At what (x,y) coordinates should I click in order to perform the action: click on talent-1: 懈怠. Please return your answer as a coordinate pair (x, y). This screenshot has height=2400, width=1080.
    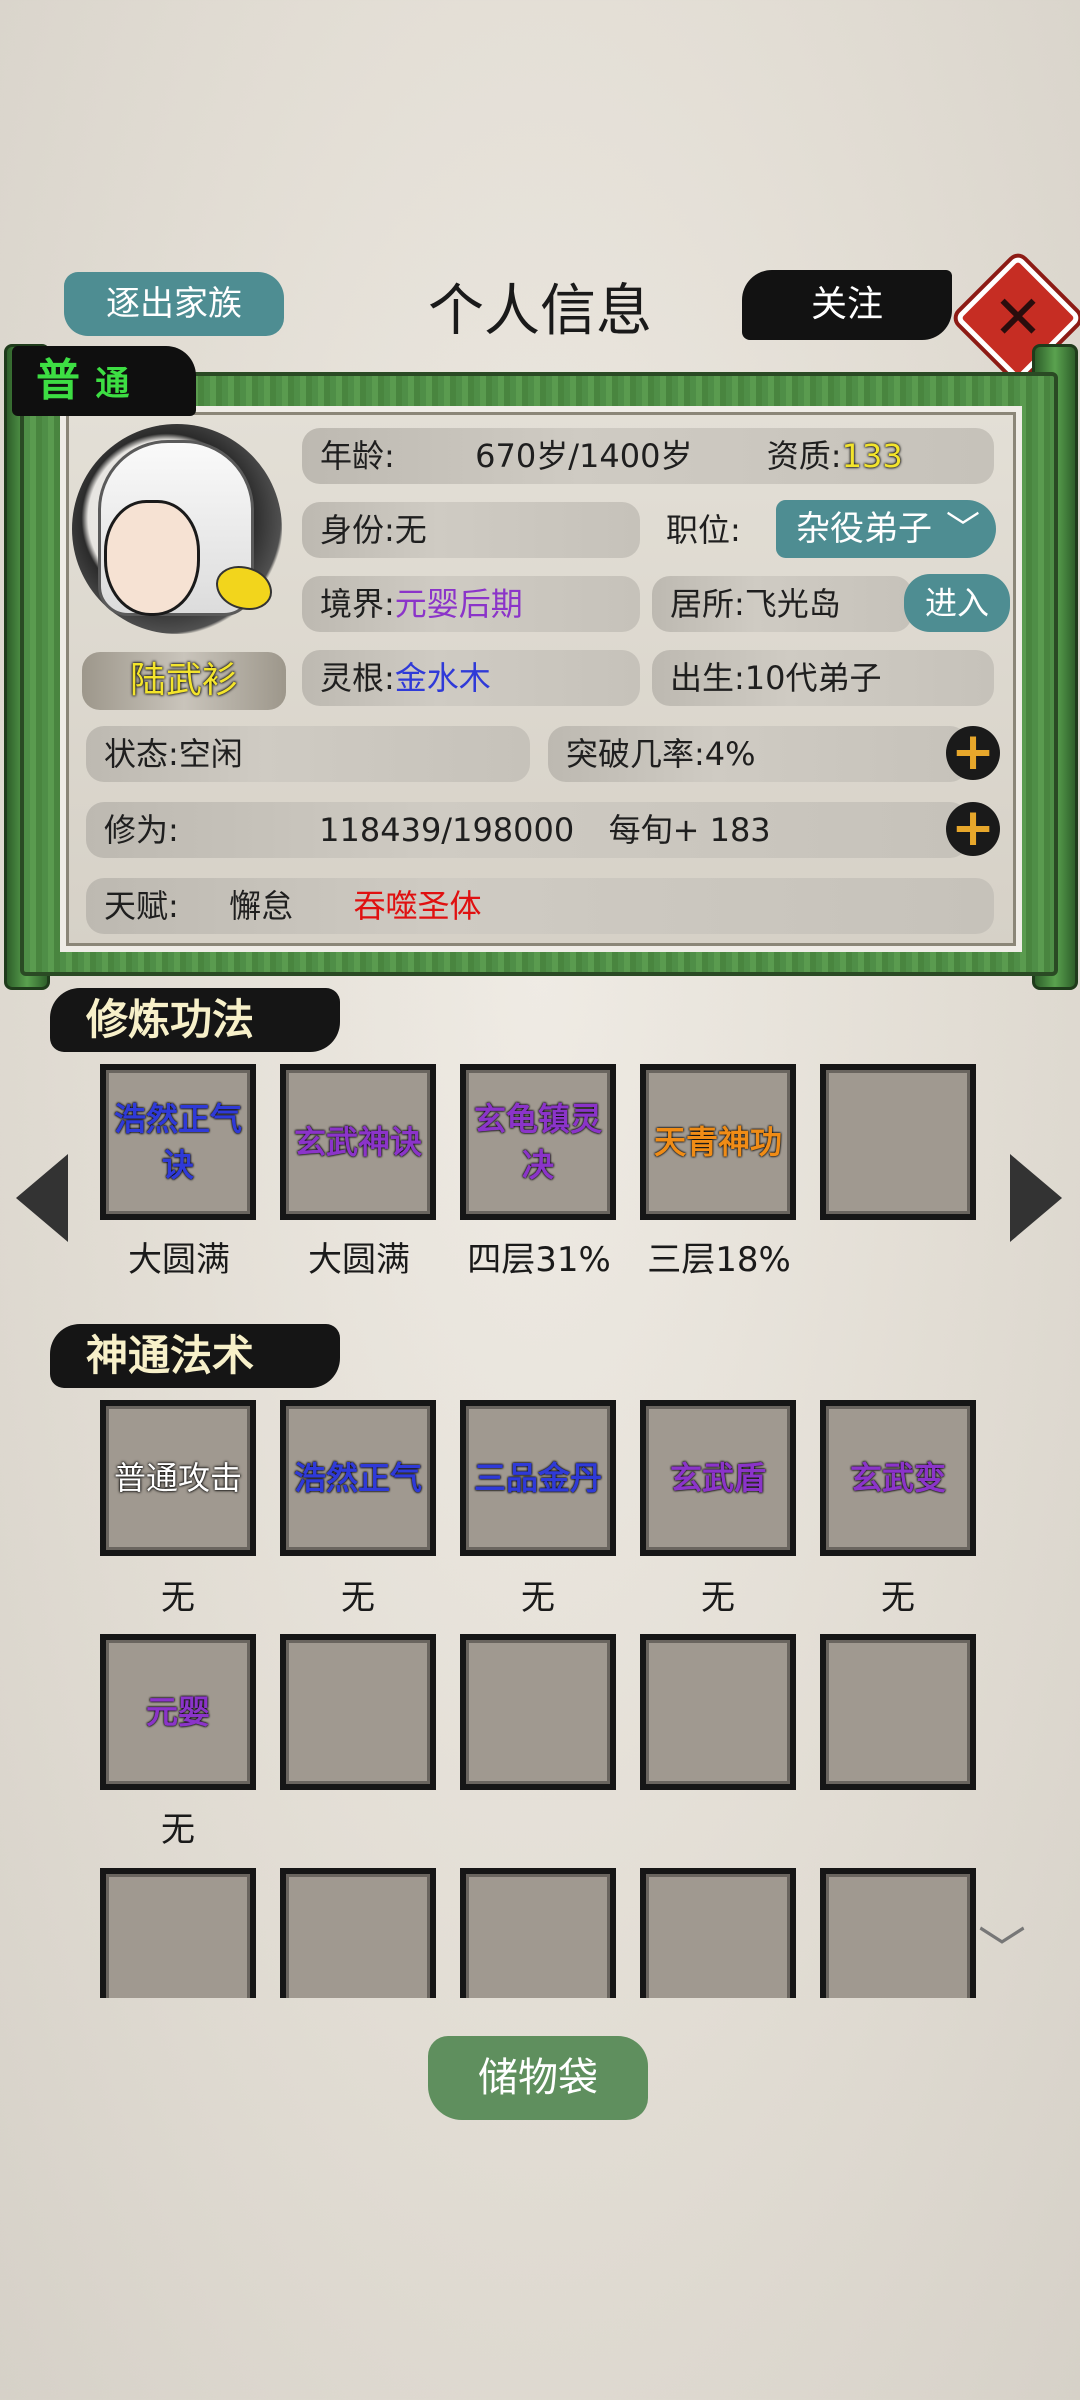
    Looking at the image, I should click on (261, 906).